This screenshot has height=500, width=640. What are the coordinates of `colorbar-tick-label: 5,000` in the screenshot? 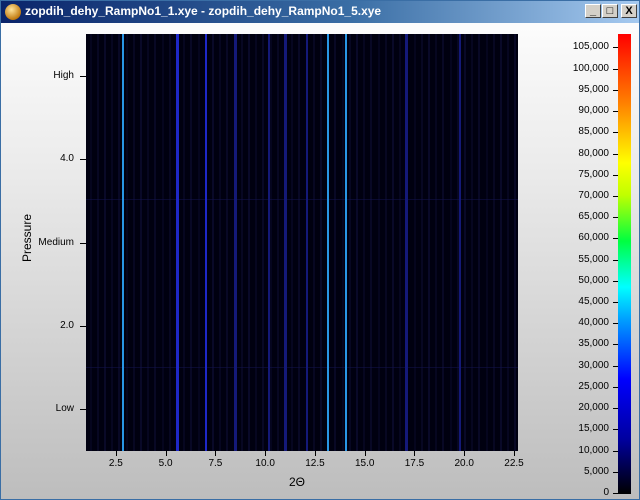 It's located at (596, 471).